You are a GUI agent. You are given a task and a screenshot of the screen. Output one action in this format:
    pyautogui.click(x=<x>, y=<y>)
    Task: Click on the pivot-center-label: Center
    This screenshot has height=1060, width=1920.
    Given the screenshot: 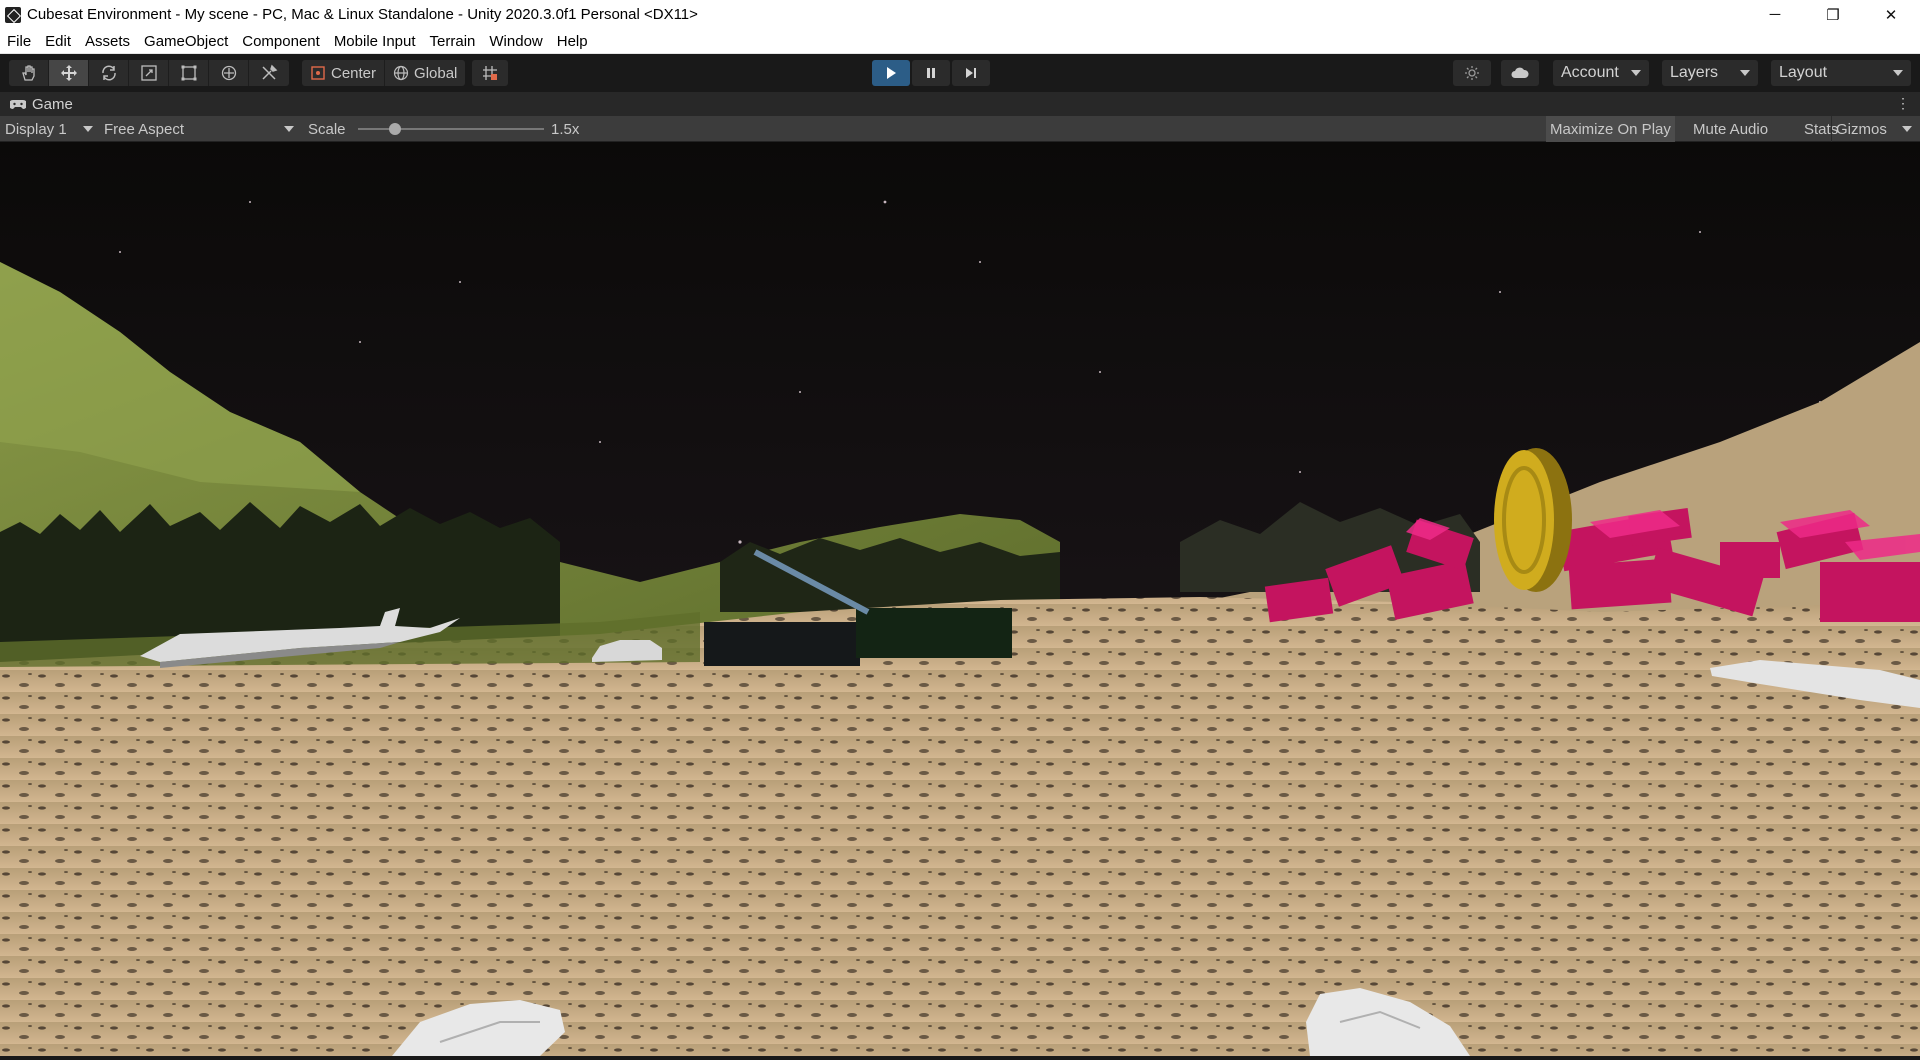 What is the action you would take?
    pyautogui.click(x=354, y=73)
    